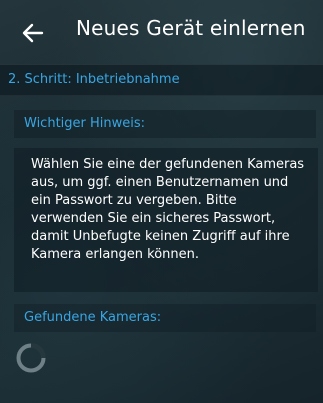 This screenshot has width=323, height=403. Describe the element at coordinates (93, 317) in the screenshot. I see `cameras-heading: Gefundene Kameras:` at that location.